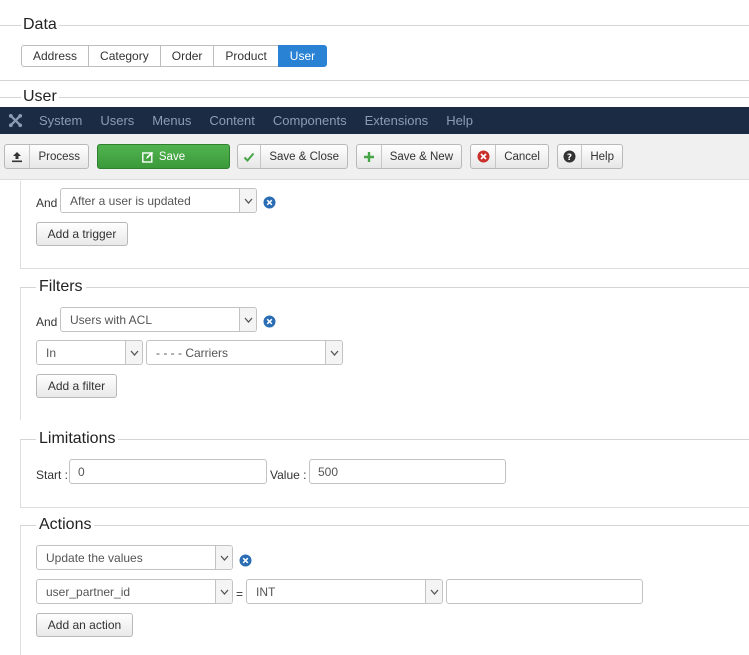  I want to click on start-label: Start :, so click(52, 475).